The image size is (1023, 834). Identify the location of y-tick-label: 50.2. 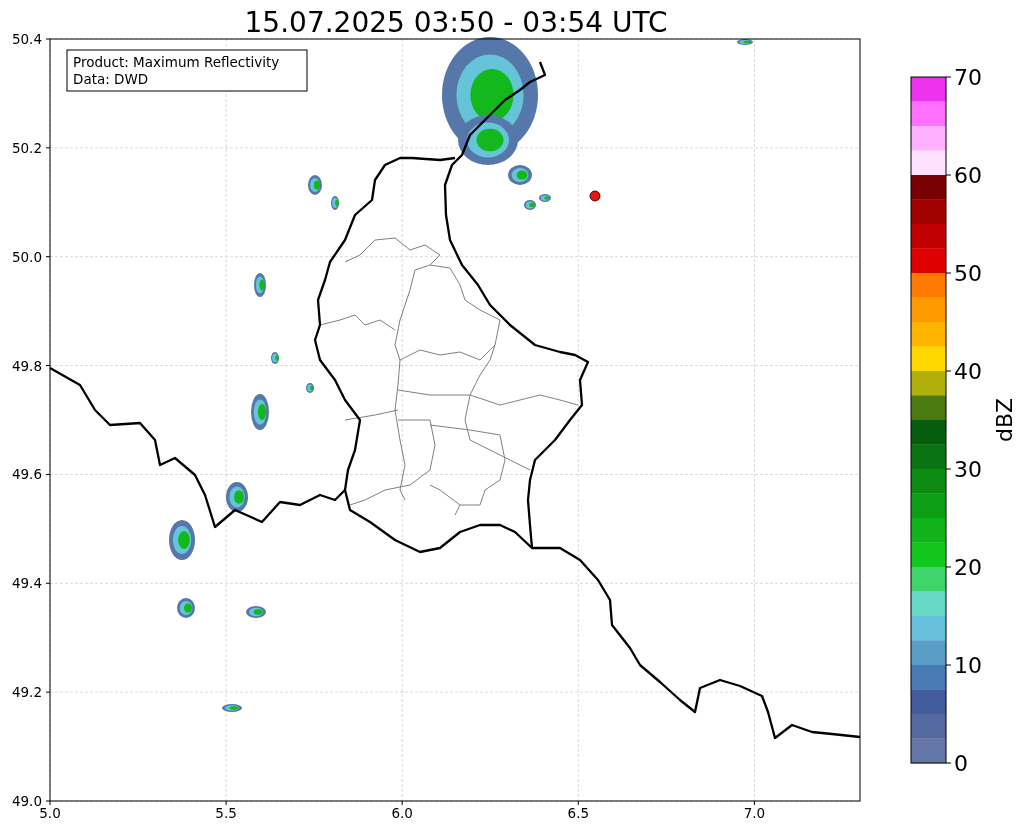
(26, 147).